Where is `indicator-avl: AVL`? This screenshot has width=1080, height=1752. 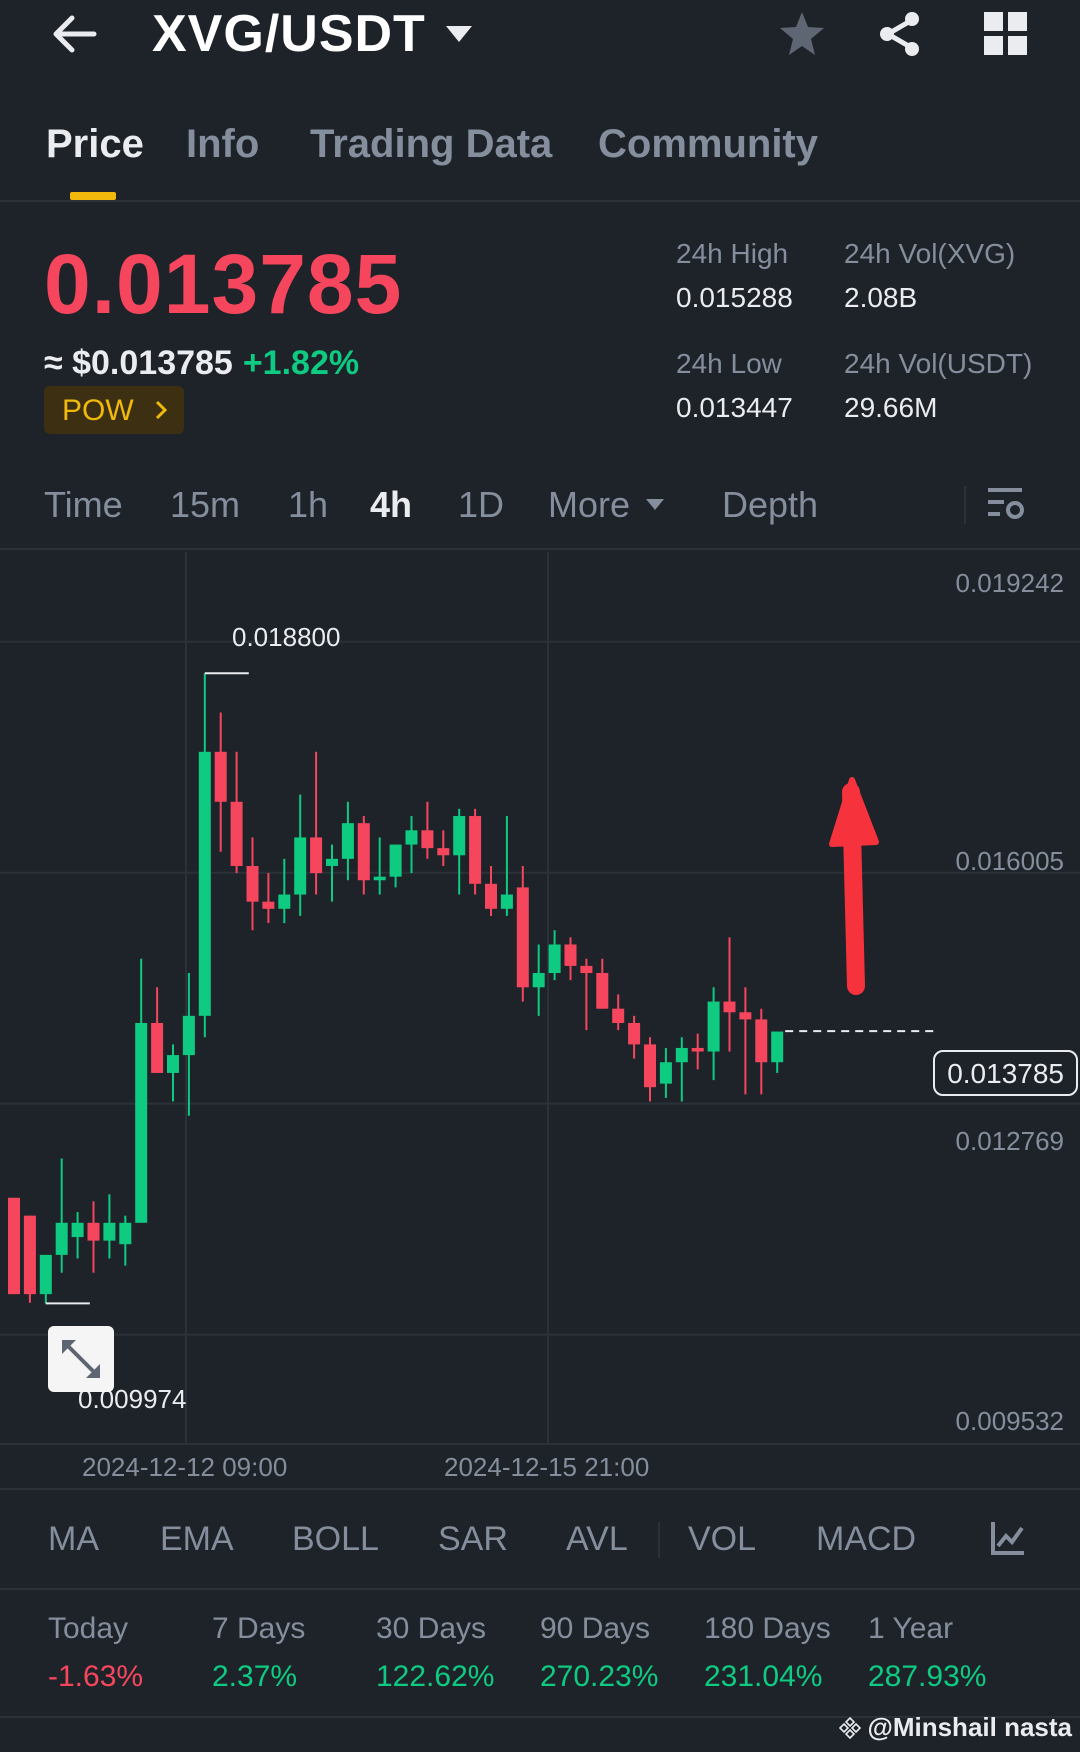
indicator-avl: AVL is located at coordinates (597, 1539).